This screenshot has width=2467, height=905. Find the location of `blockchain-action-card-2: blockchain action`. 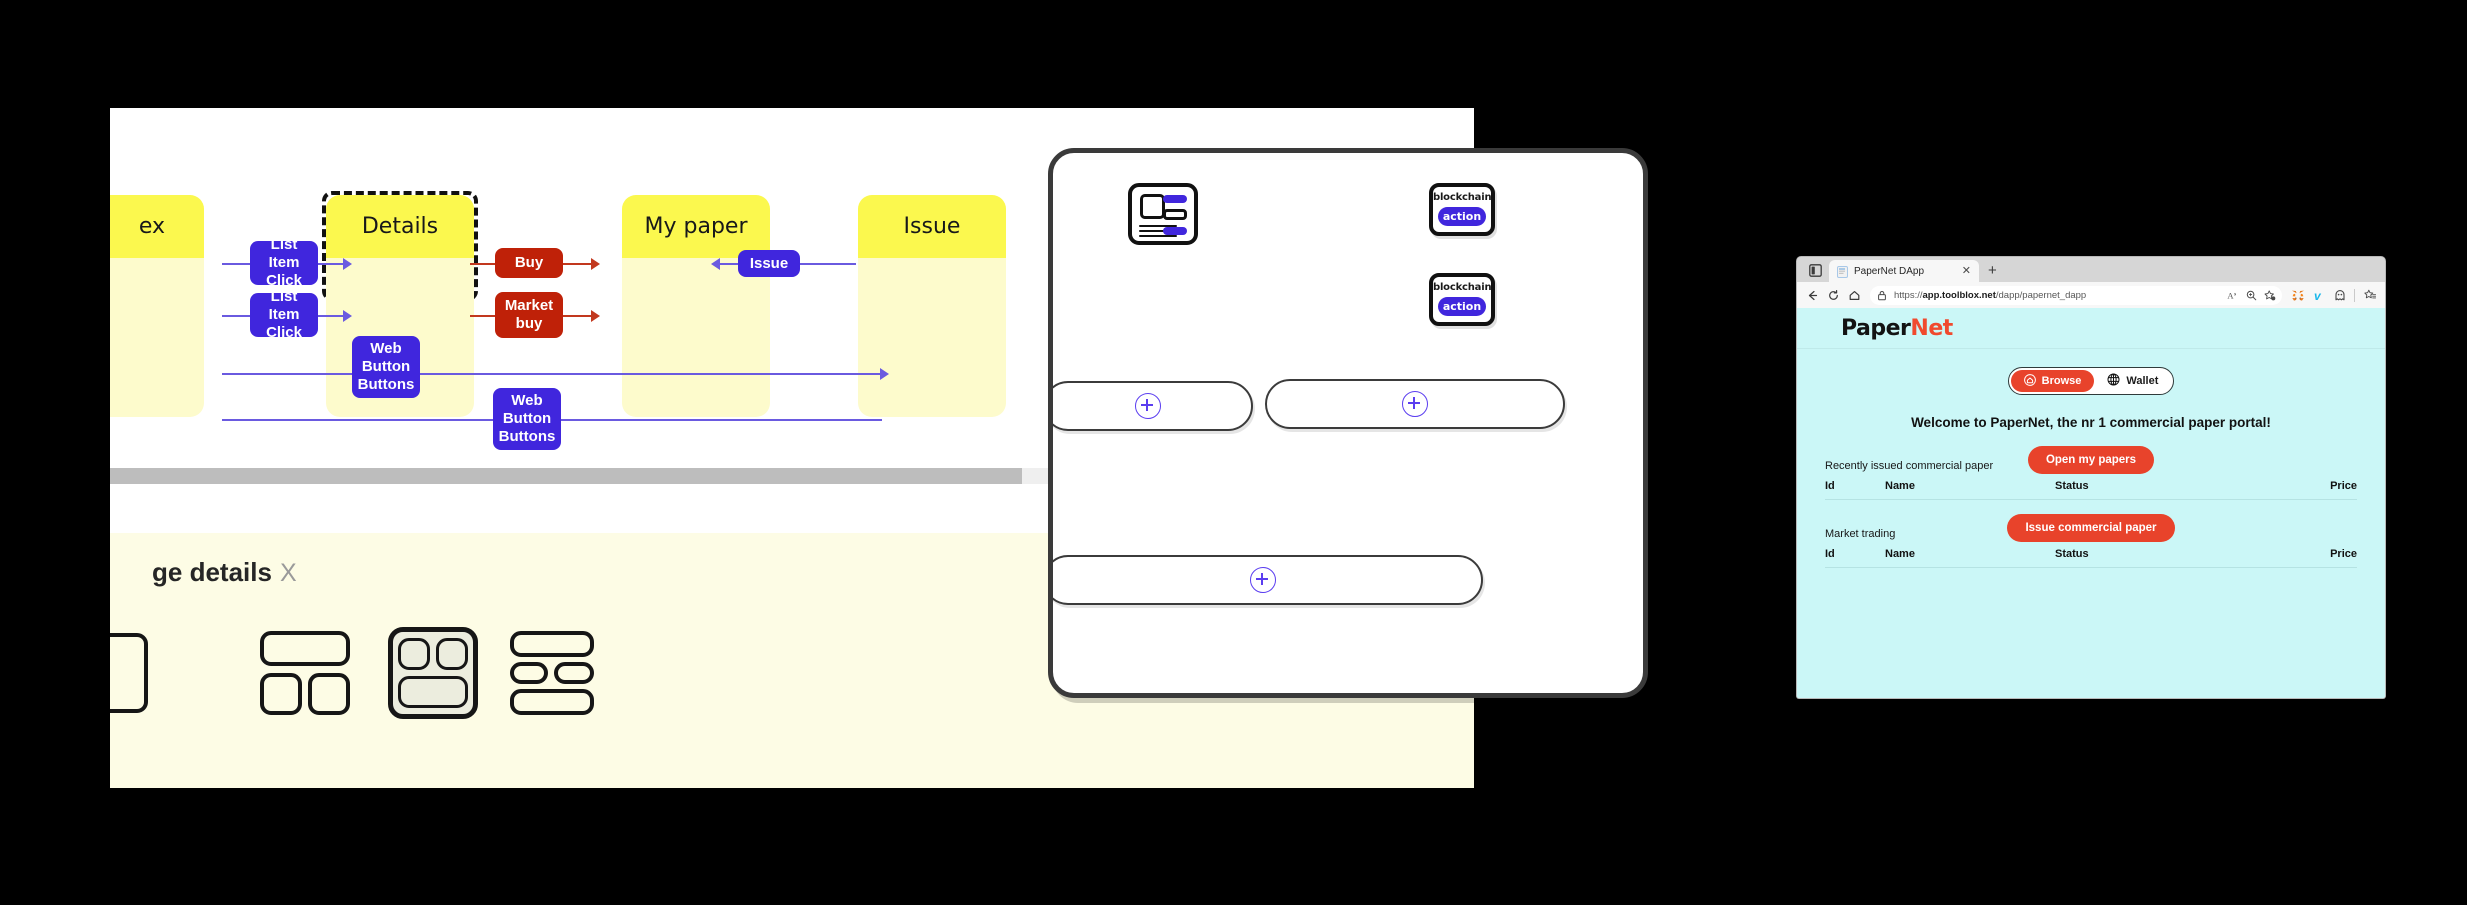

blockchain-action-card-2: blockchain action is located at coordinates (1462, 299).